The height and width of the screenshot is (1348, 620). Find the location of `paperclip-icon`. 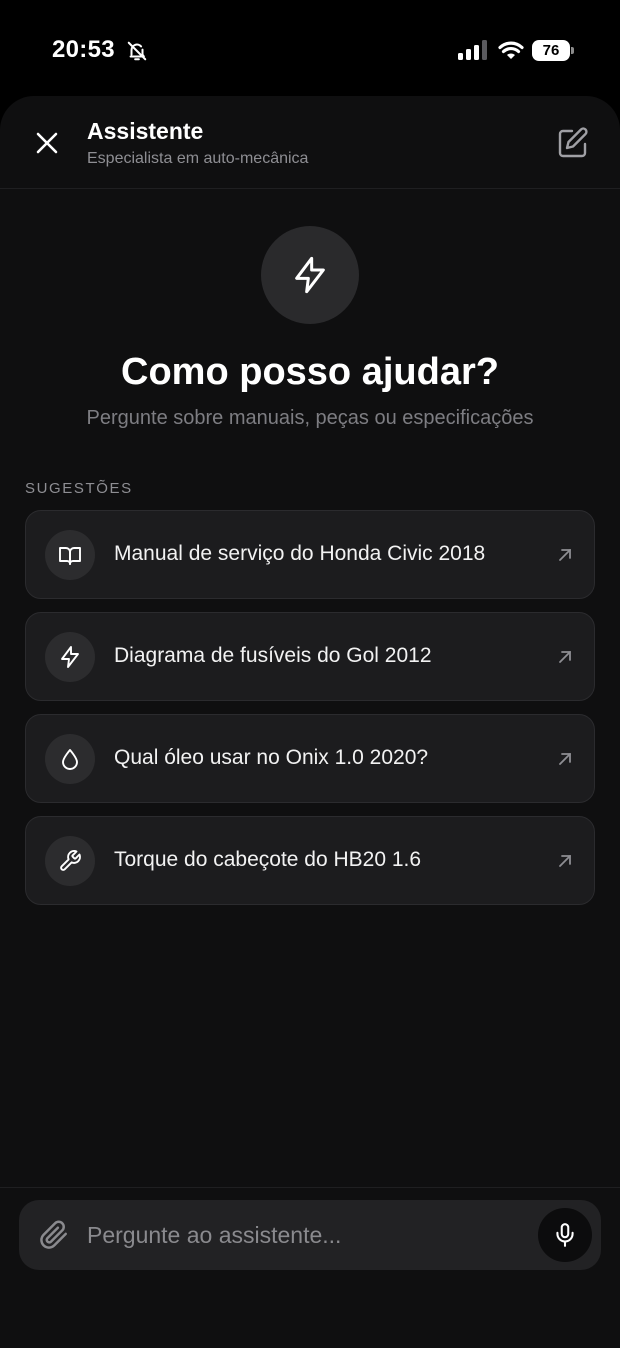

paperclip-icon is located at coordinates (54, 1235).